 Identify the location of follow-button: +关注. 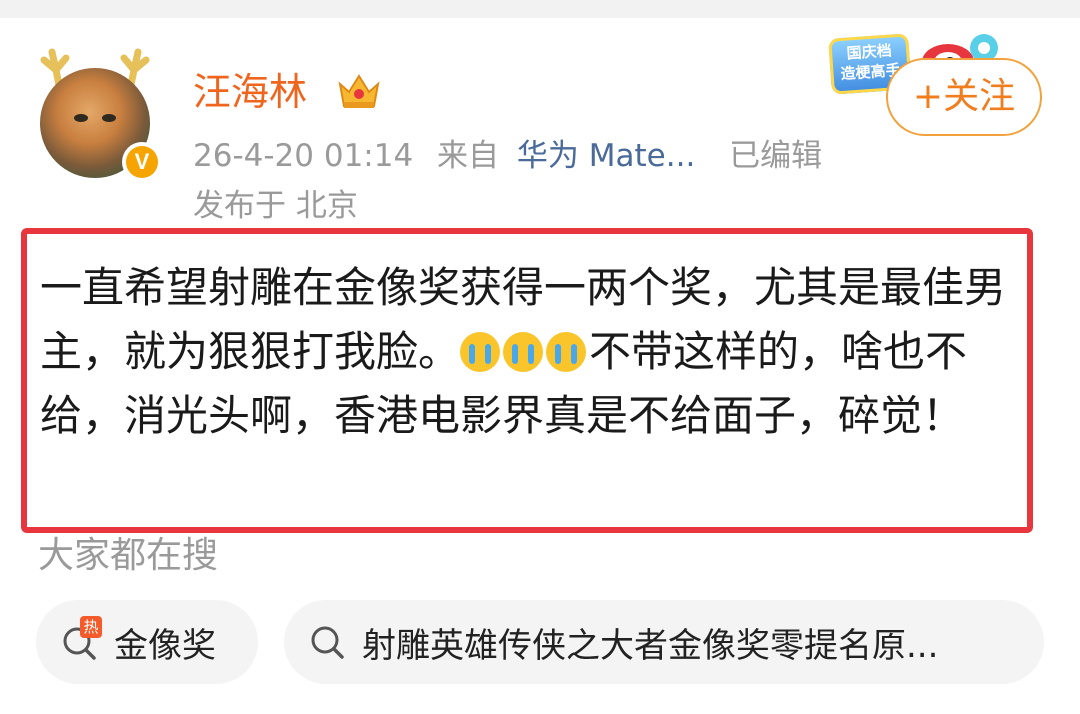
(964, 97).